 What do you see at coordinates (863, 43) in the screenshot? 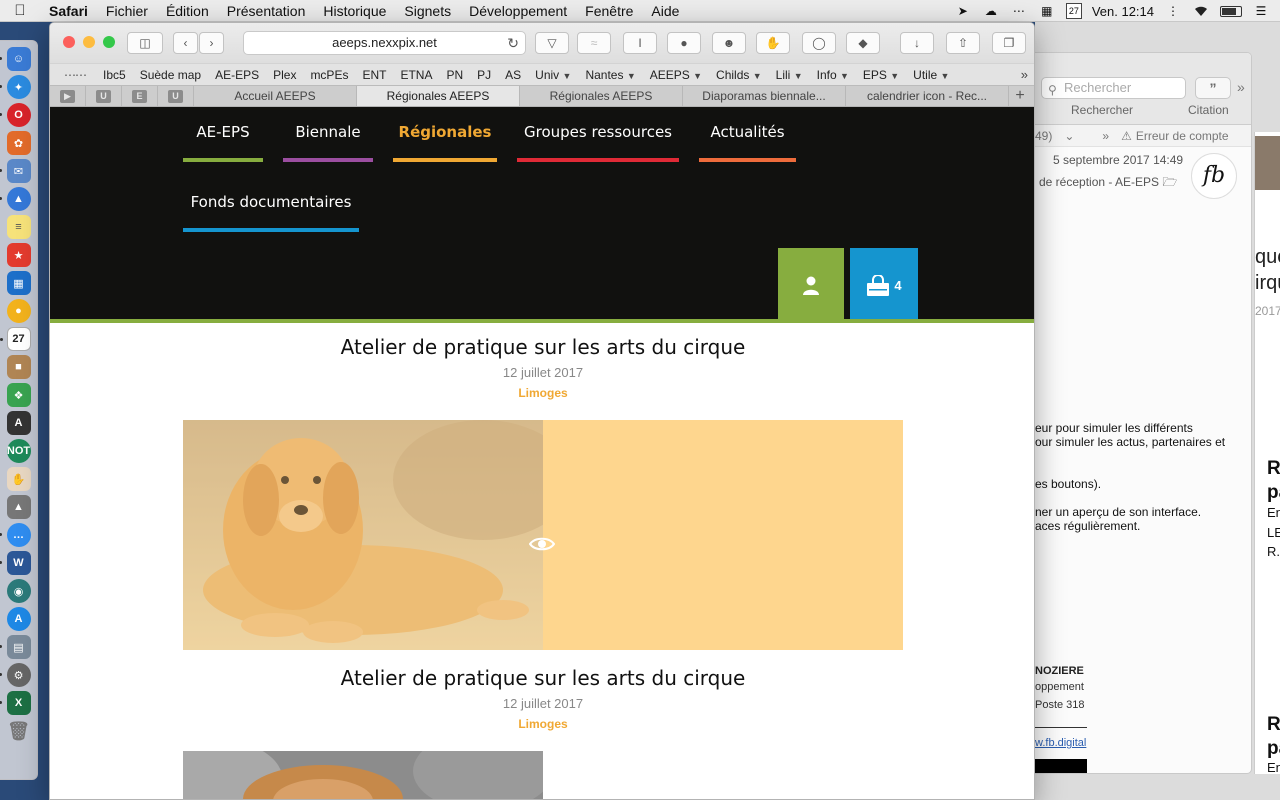
I see `evernote-button: ◆` at bounding box center [863, 43].